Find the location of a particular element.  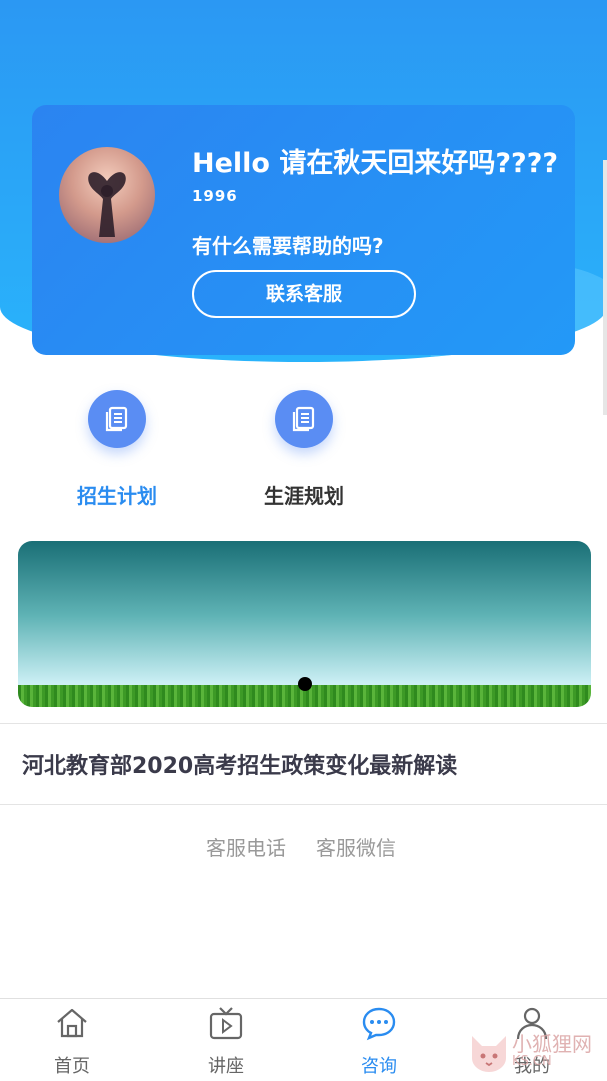

tab-label: 咨询 is located at coordinates (379, 1066).